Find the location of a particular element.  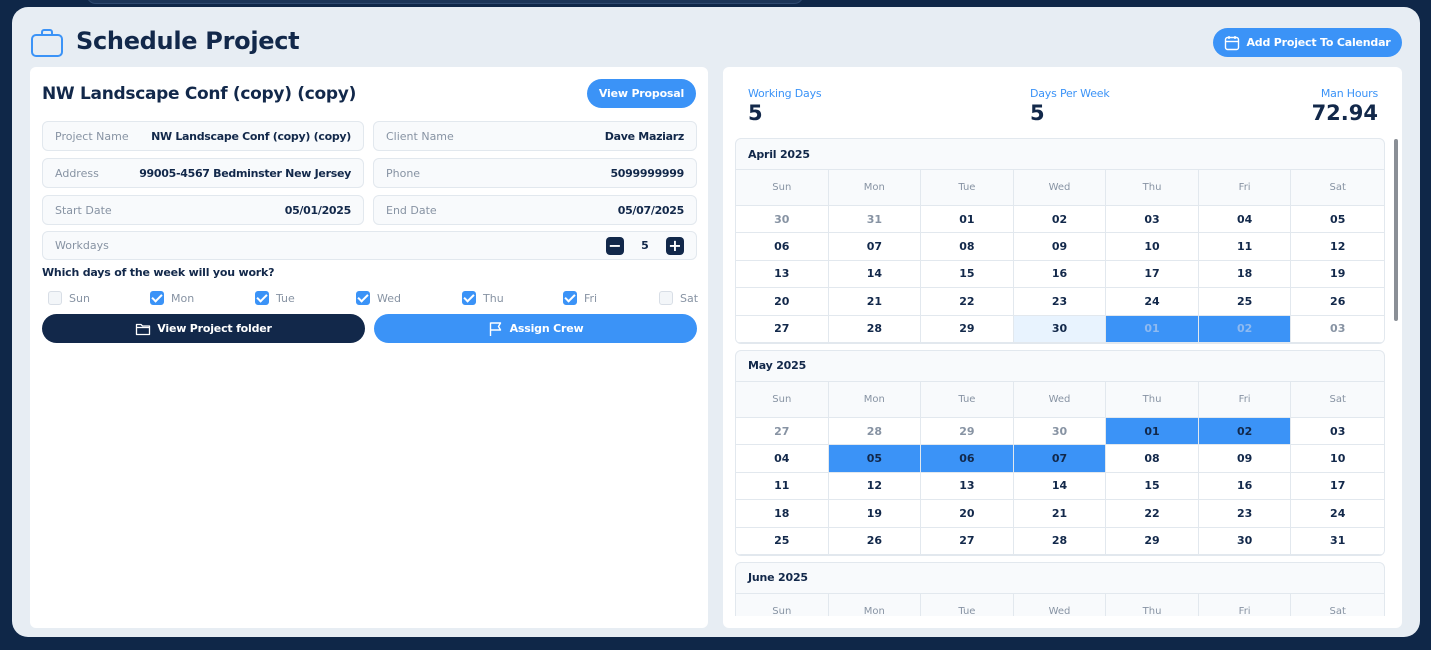

end-date-field: End Date 05/07/2025 is located at coordinates (535, 210).